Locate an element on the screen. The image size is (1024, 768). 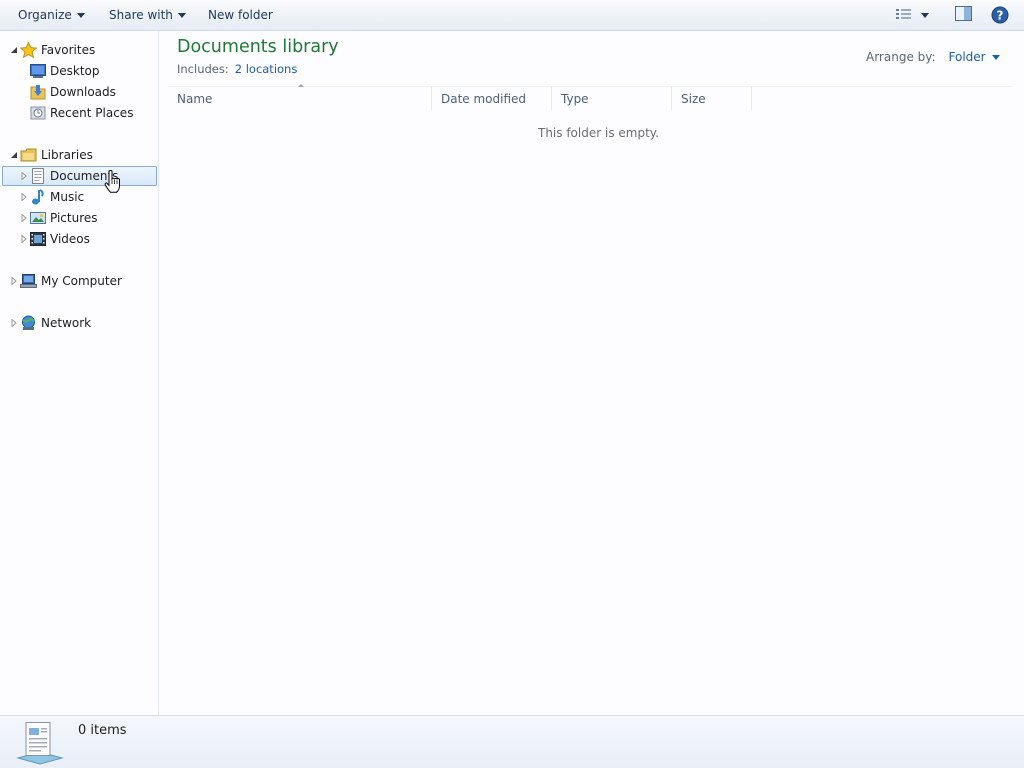
nav-item-recent-places: Recent Places is located at coordinates (81, 113).